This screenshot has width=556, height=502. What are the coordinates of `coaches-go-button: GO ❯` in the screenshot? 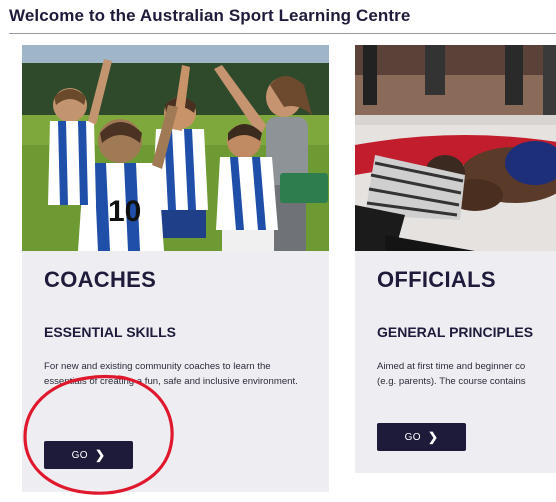 It's located at (88, 455).